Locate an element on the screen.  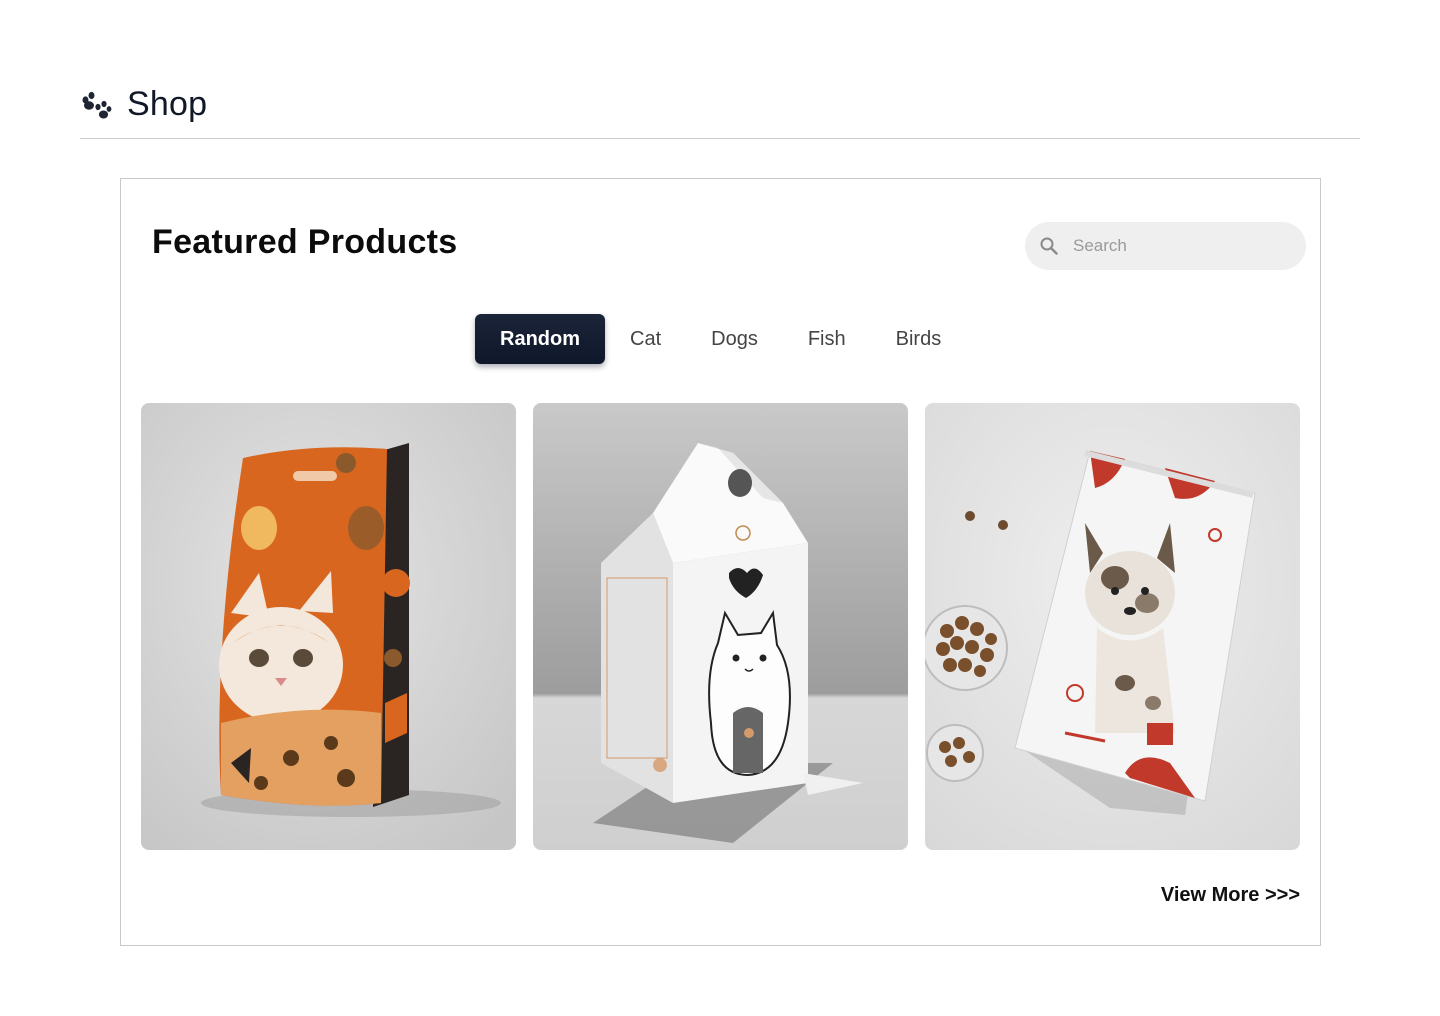
category-tabs: Random Cat Dogs Fish Birds is located at coordinates (720, 339).